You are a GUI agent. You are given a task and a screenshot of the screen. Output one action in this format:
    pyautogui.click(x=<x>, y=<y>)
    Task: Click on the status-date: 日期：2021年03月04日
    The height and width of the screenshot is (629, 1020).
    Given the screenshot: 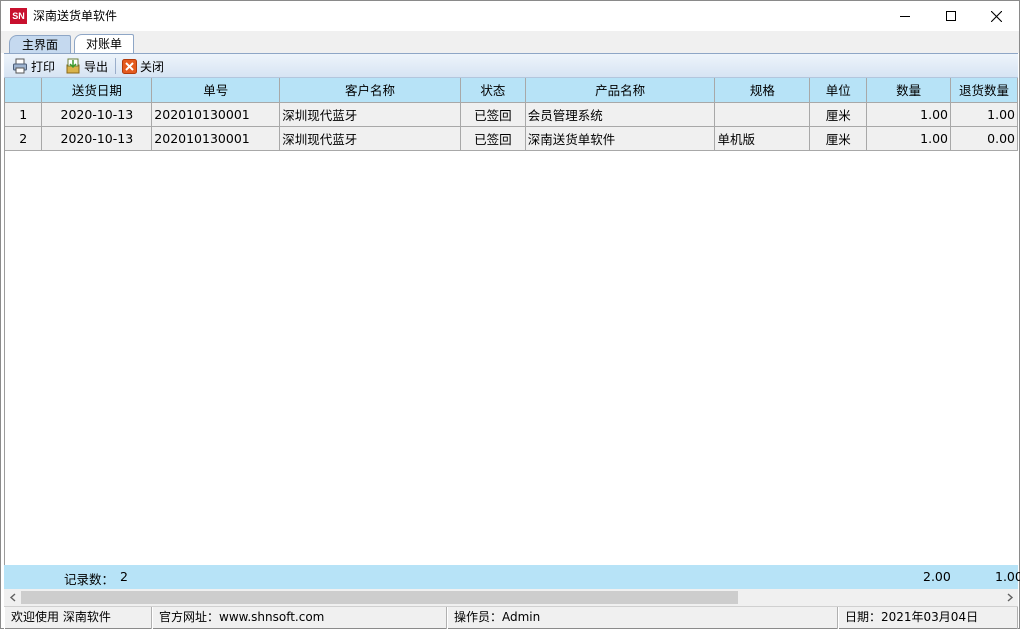 What is the action you would take?
    pyautogui.click(x=928, y=618)
    